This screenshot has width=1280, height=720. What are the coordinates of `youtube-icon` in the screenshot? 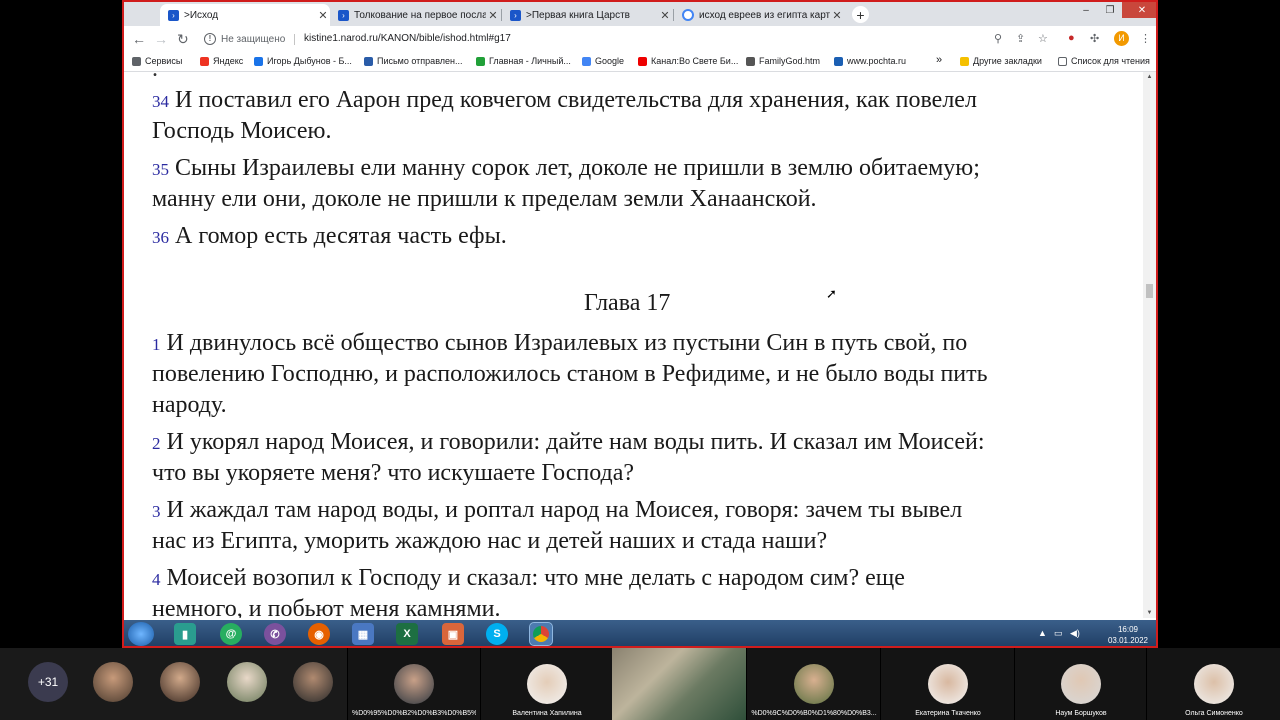 It's located at (642, 61).